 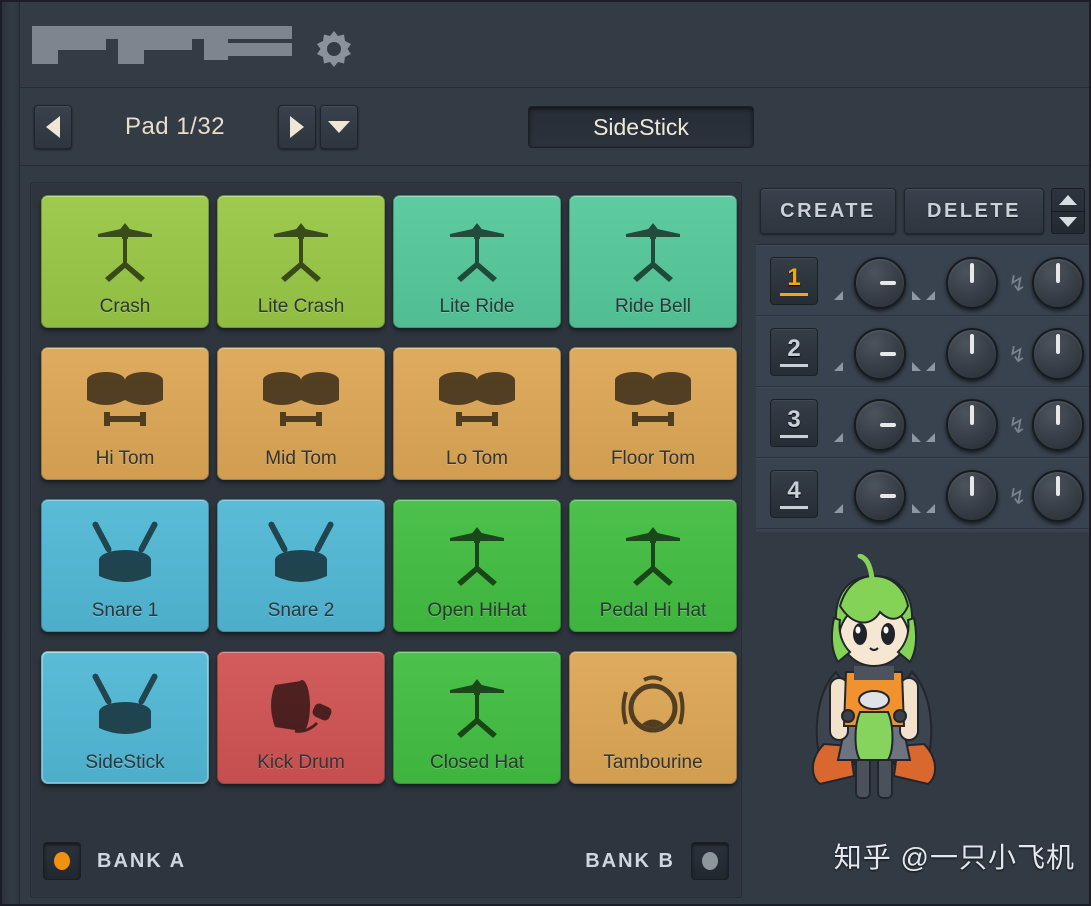 What do you see at coordinates (339, 127) in the screenshot?
I see `pad-dropdown-button` at bounding box center [339, 127].